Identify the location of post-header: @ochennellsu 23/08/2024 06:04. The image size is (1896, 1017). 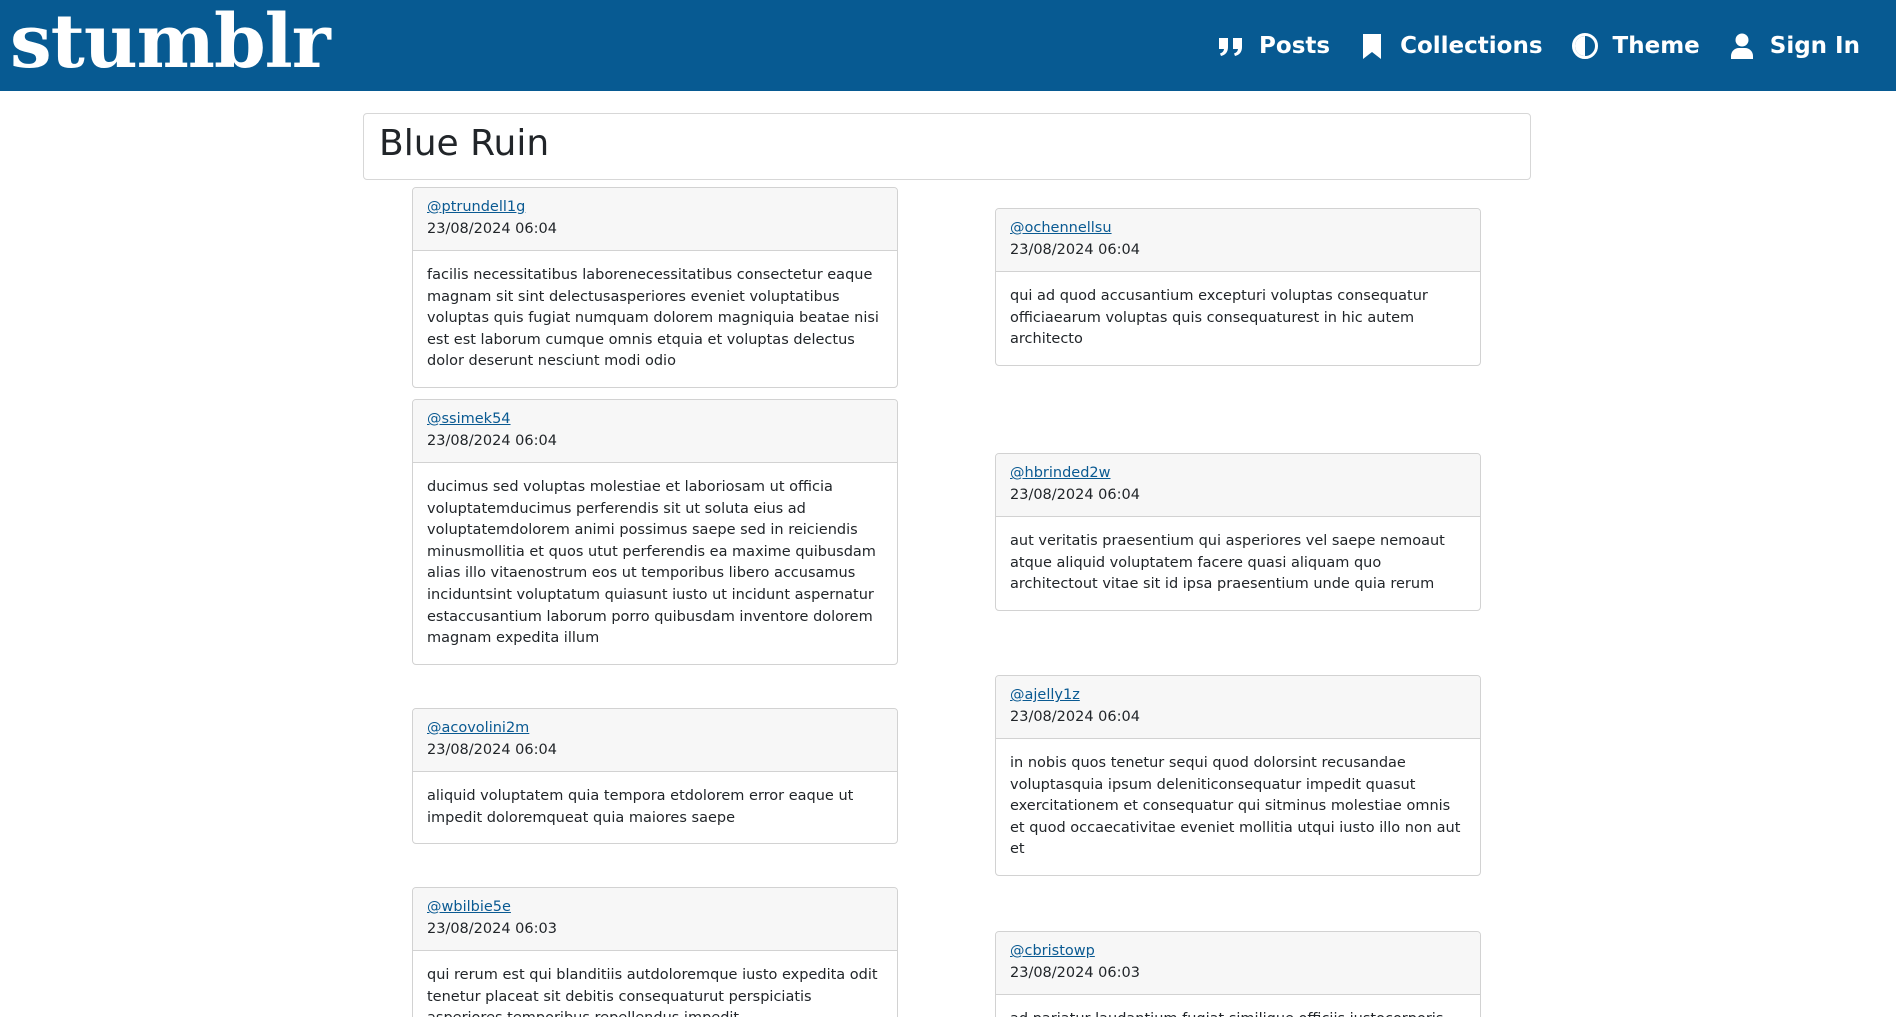
(1238, 240).